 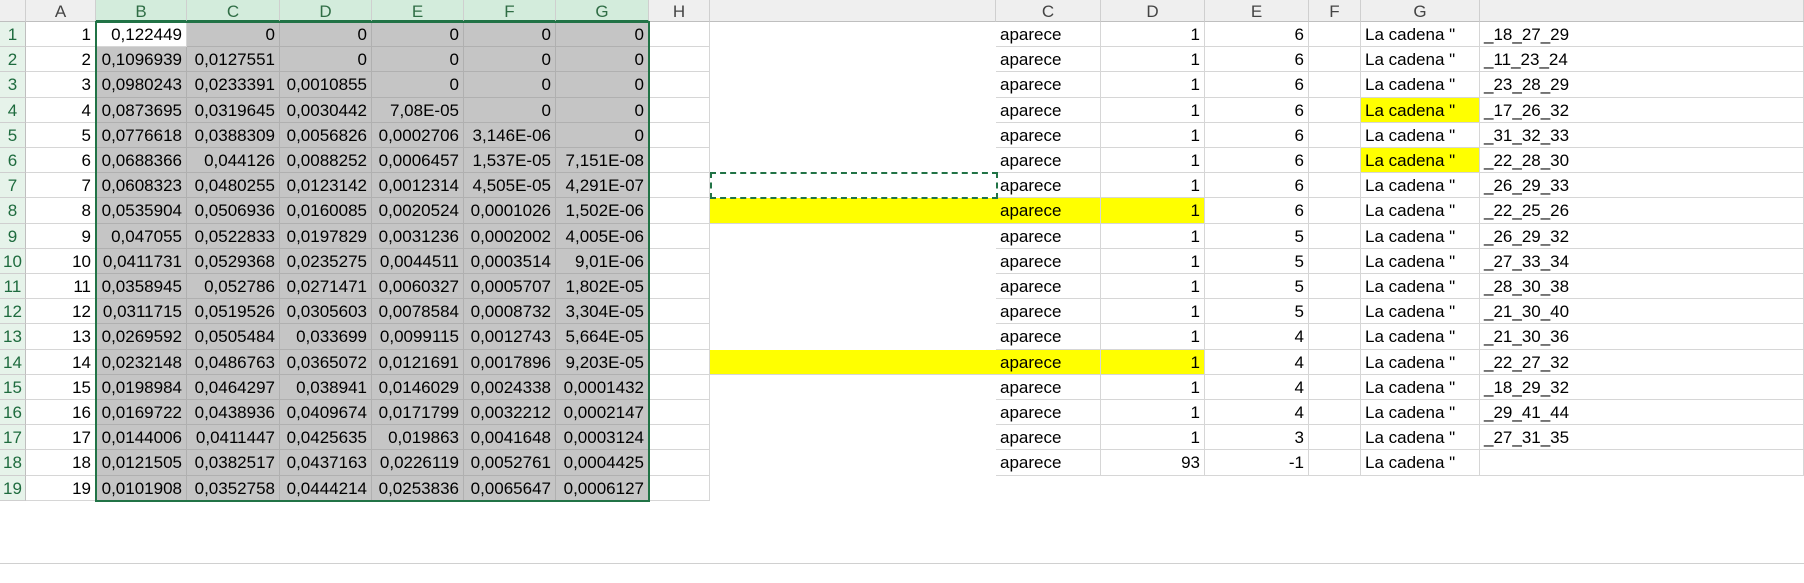 I want to click on right-cell-h: _26_29_33, so click(x=1642, y=186).